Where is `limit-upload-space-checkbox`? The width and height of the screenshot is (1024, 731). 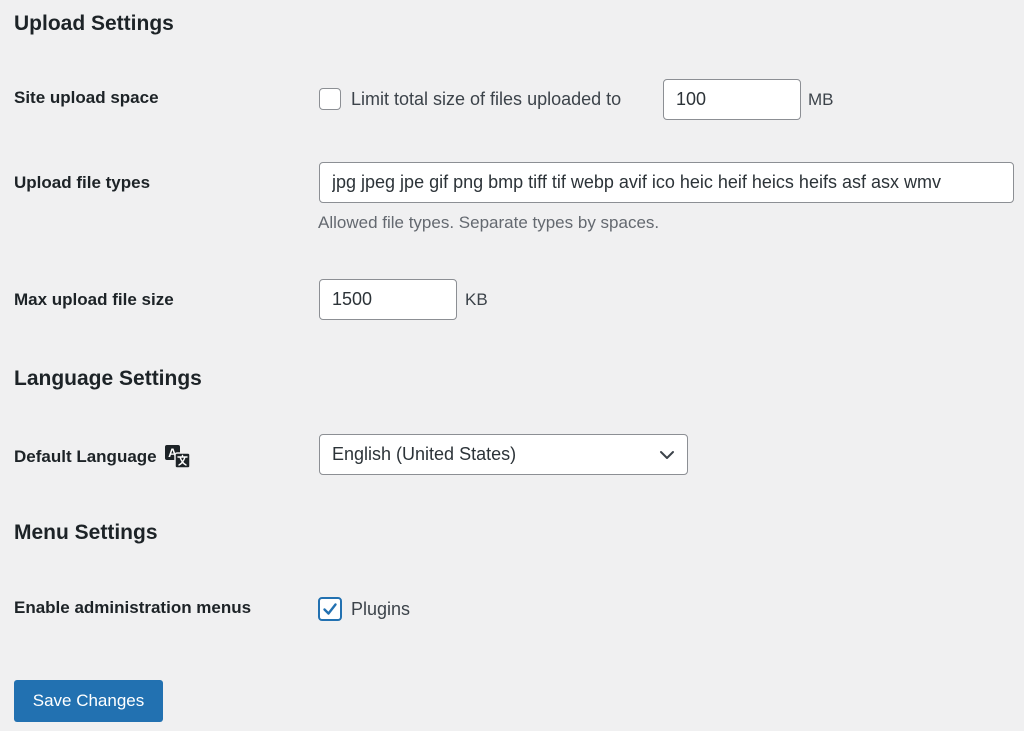 limit-upload-space-checkbox is located at coordinates (330, 99).